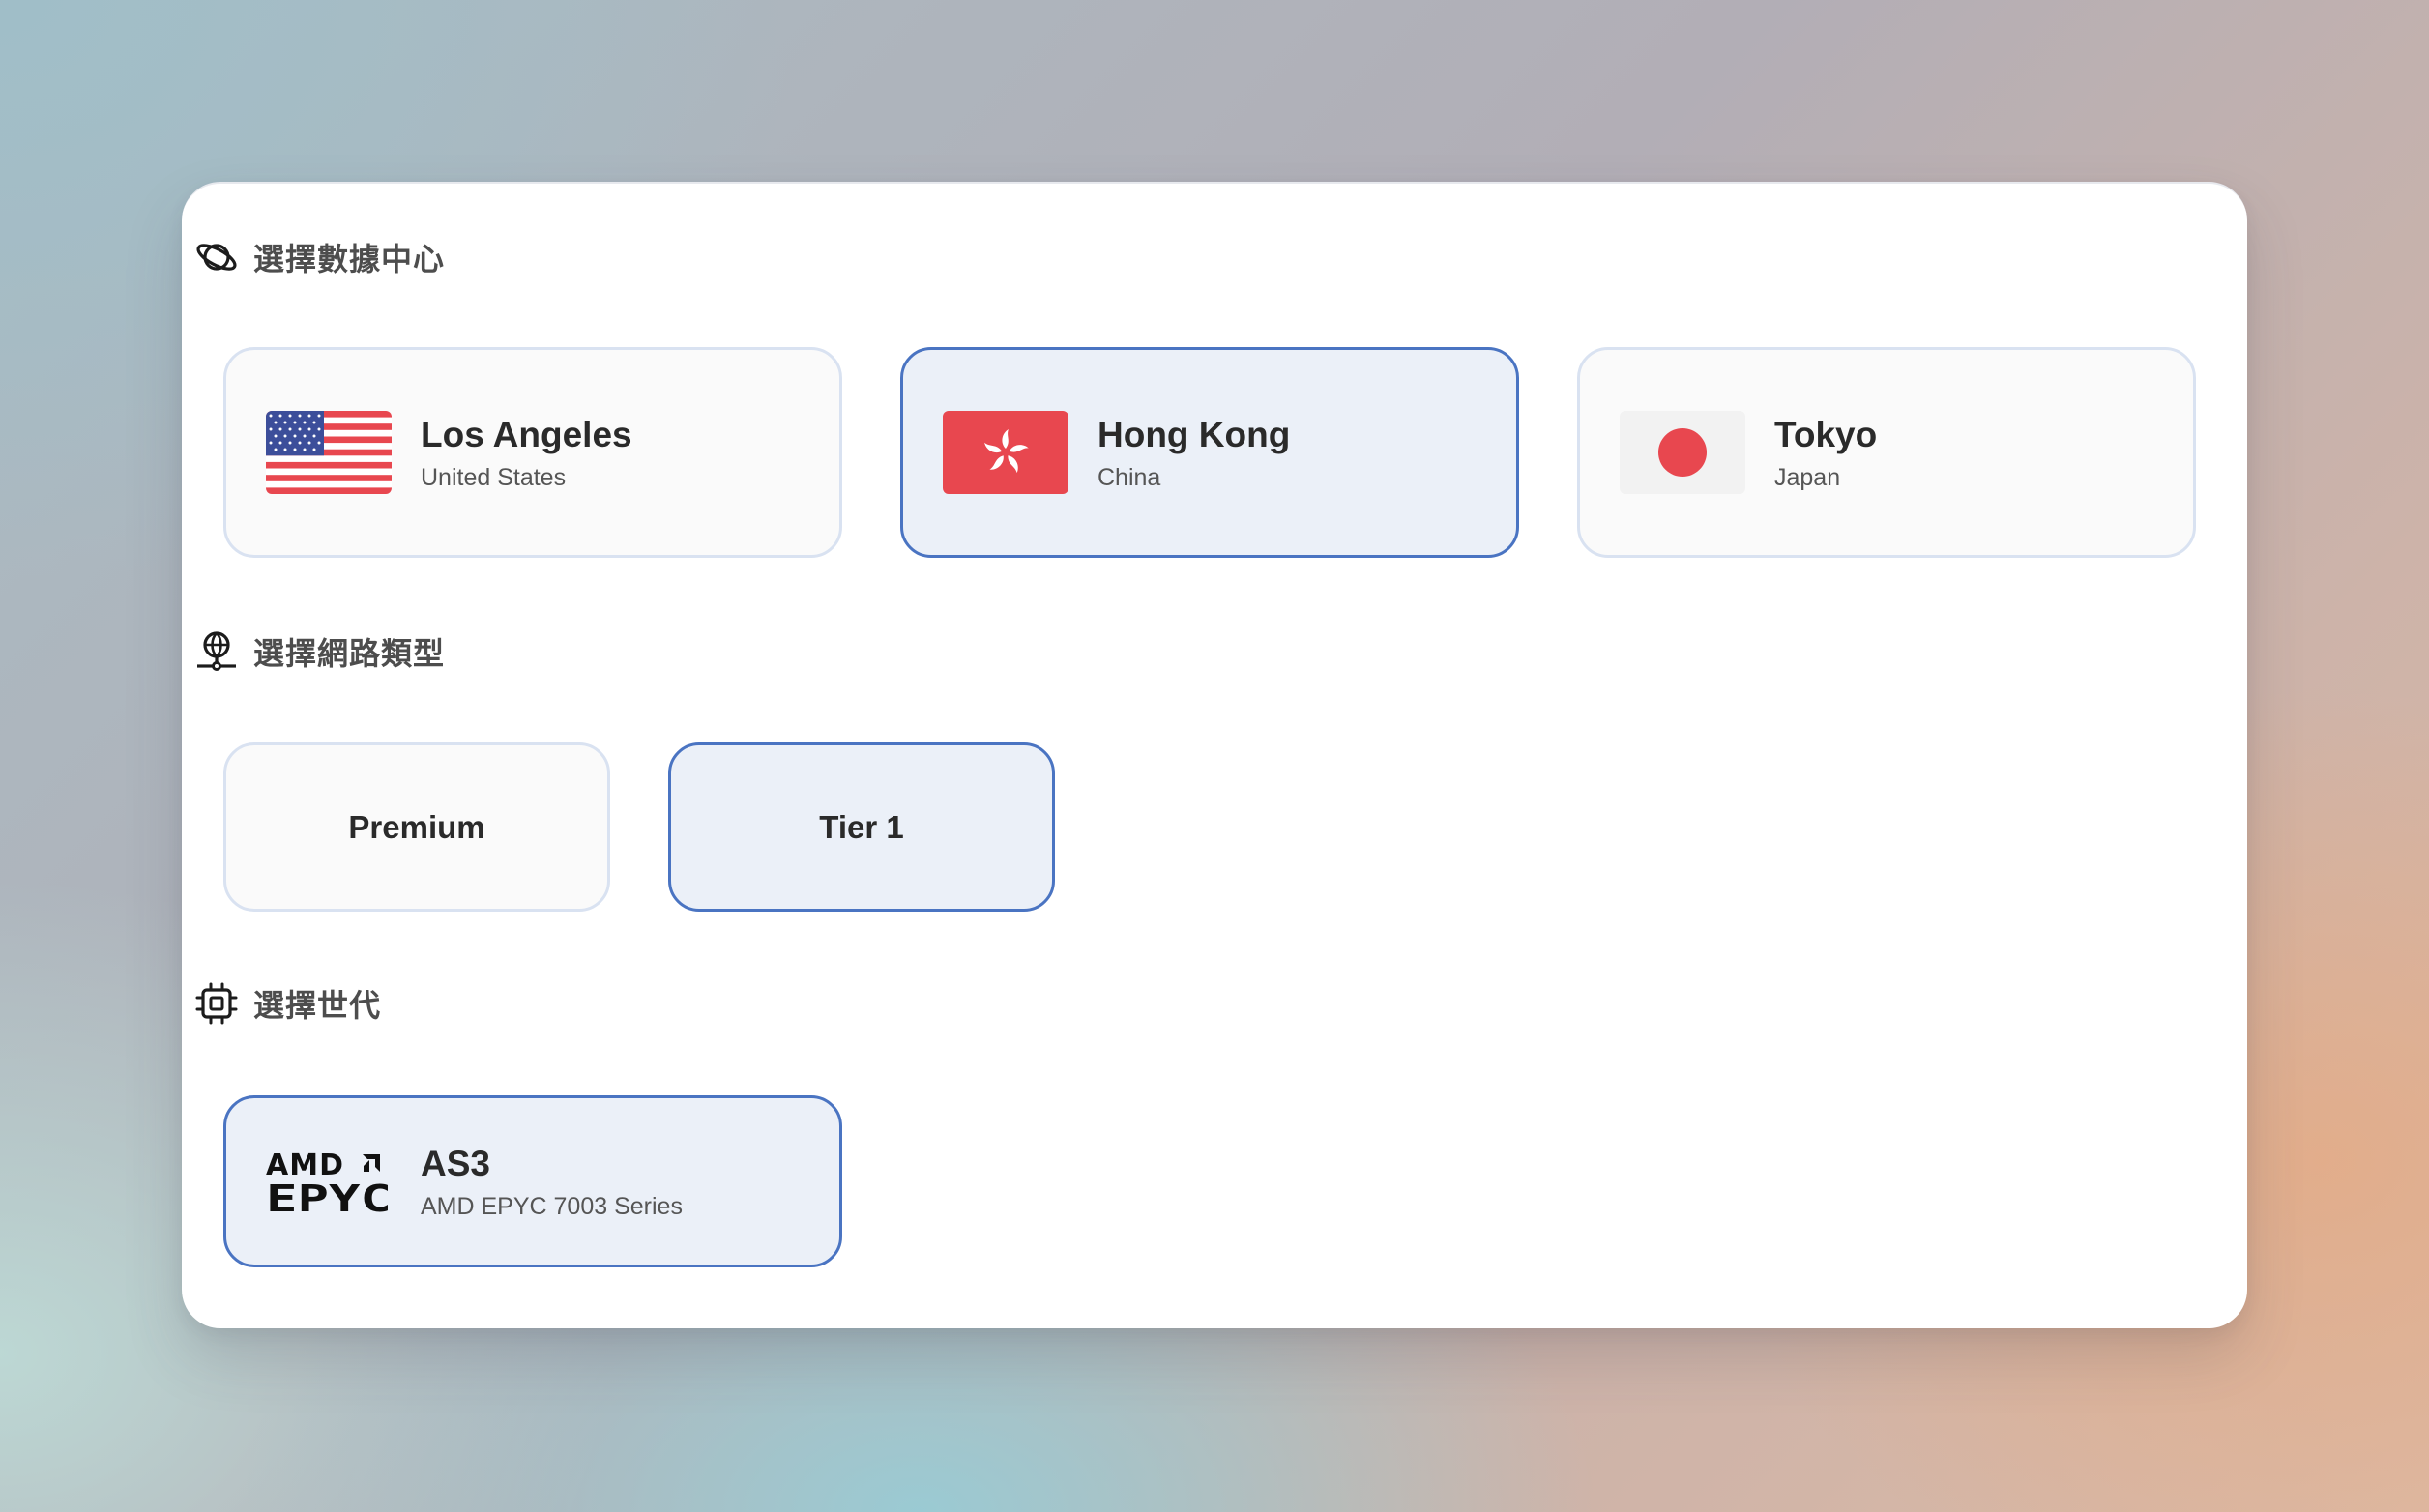 This screenshot has width=2429, height=1512. I want to click on jp-flag-icon, so click(1682, 452).